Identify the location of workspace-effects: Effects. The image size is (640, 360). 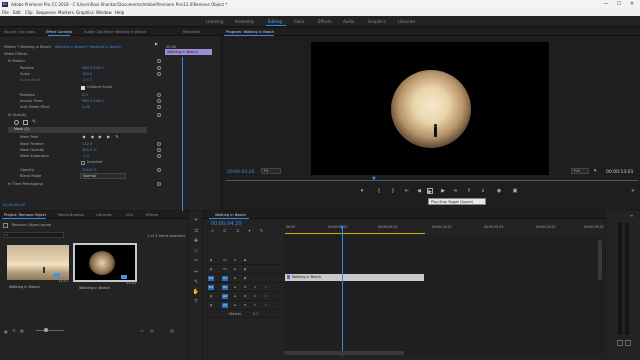
(325, 21).